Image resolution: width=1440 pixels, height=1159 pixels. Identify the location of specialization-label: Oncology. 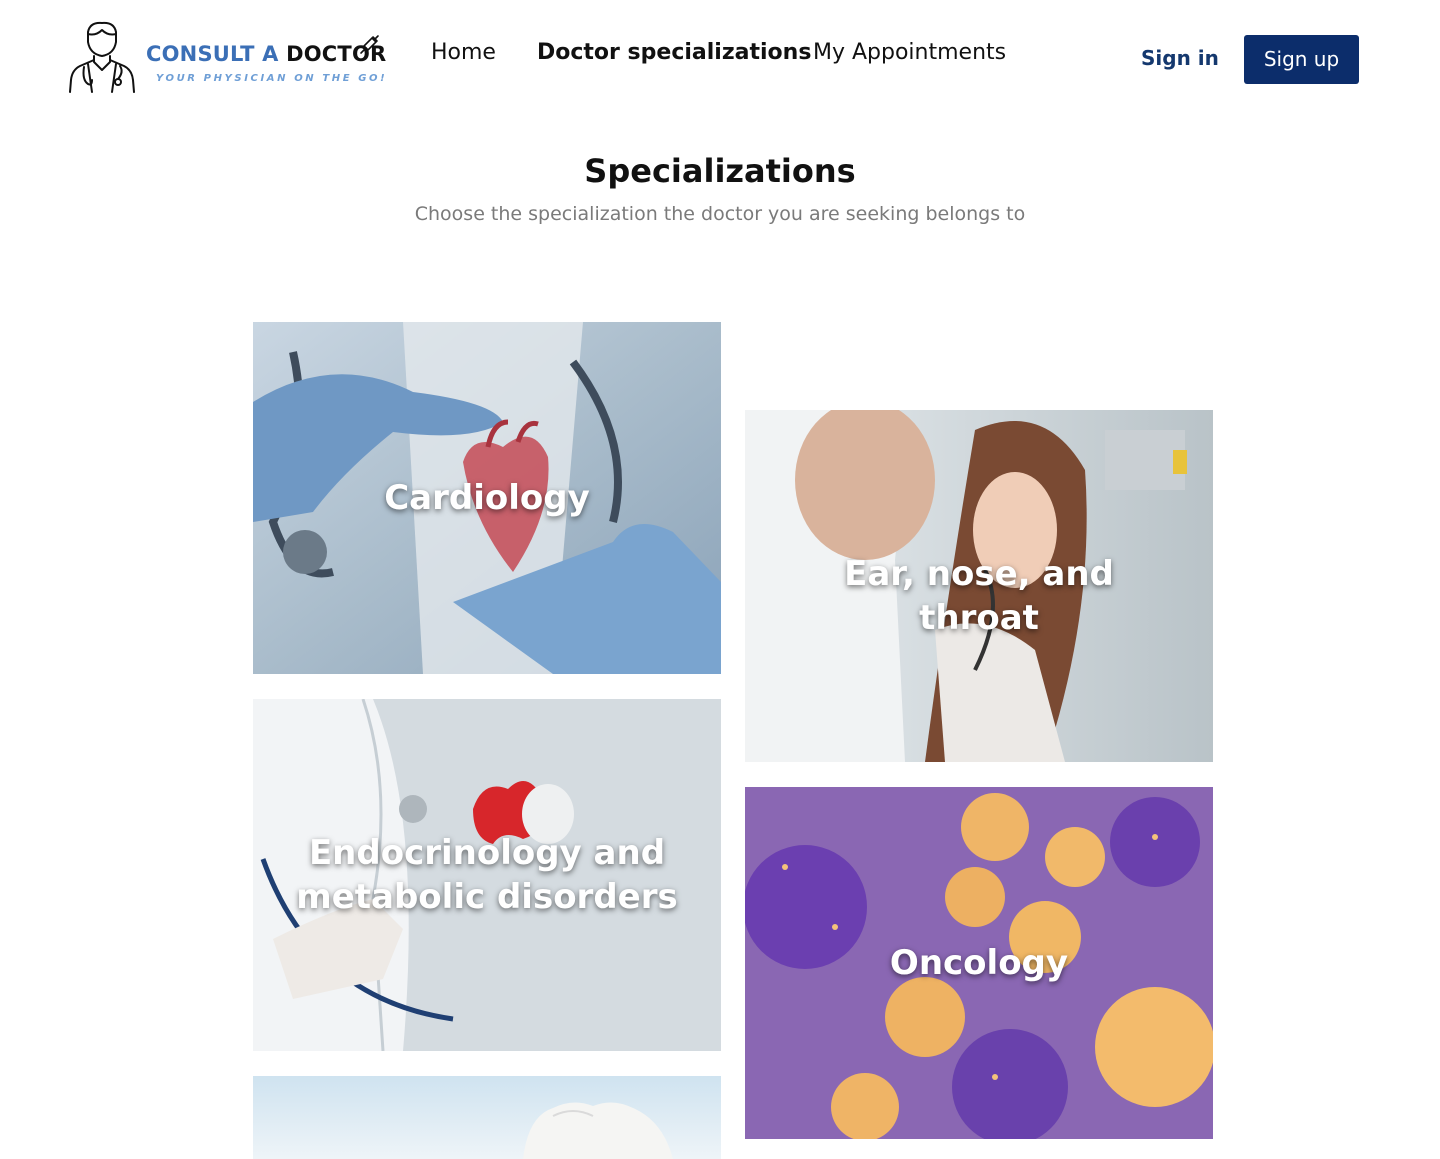
(979, 963).